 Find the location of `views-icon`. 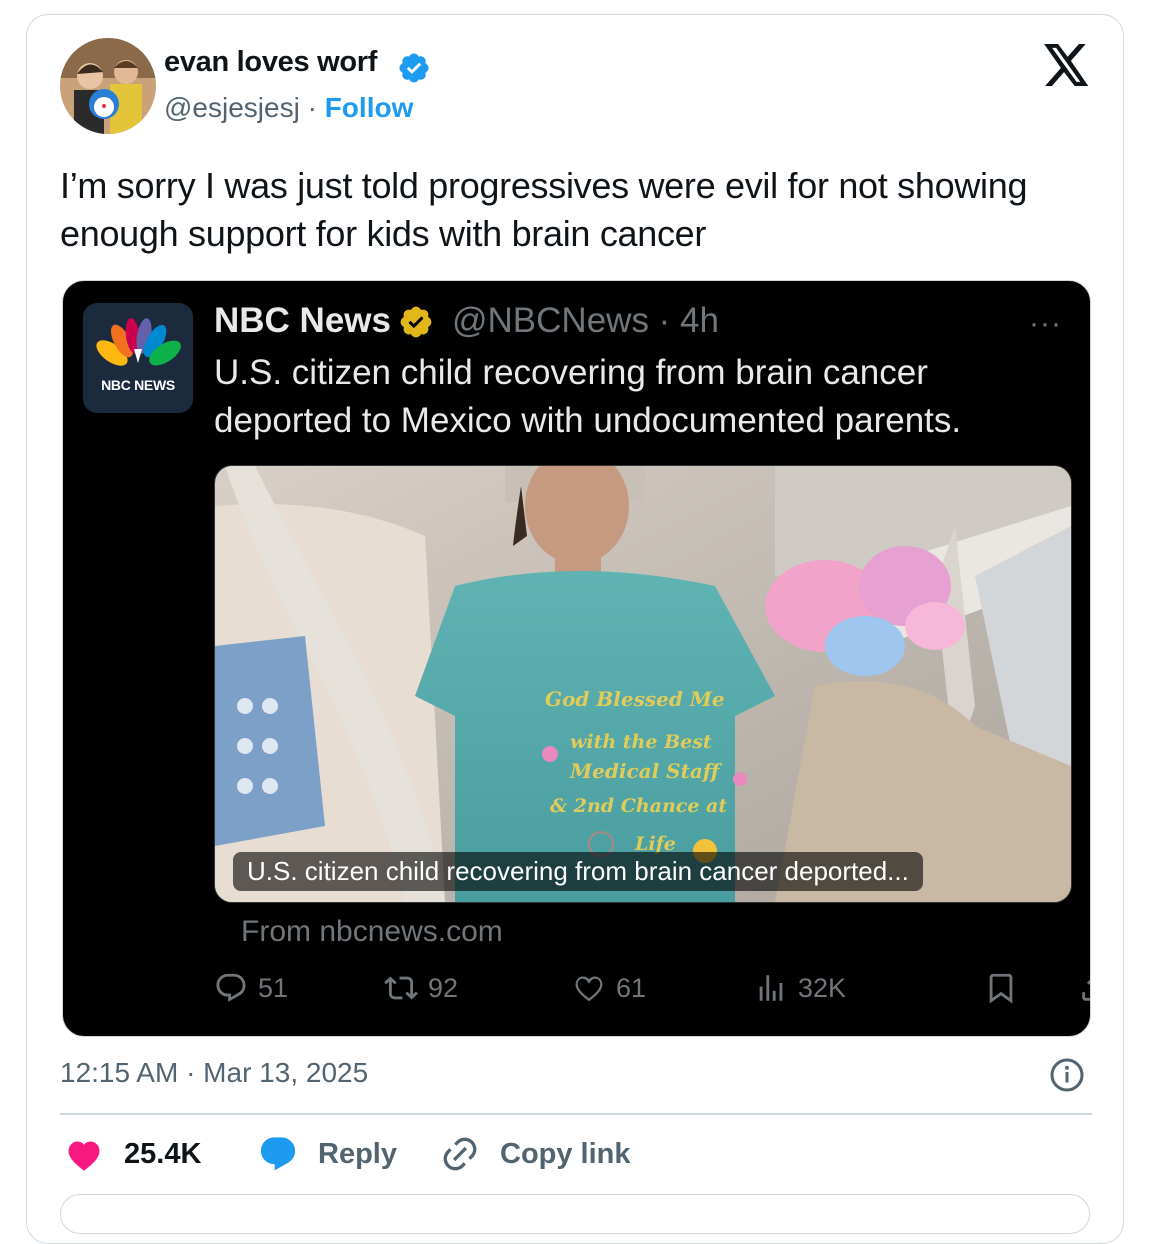

views-icon is located at coordinates (771, 988).